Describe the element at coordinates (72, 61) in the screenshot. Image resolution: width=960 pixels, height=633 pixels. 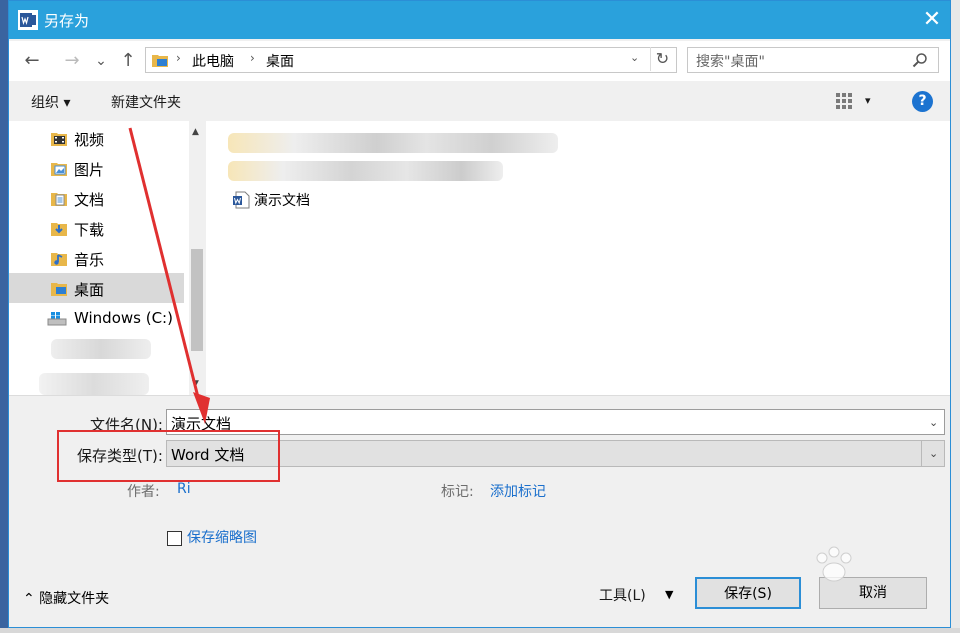
I see `forward-button: →` at that location.